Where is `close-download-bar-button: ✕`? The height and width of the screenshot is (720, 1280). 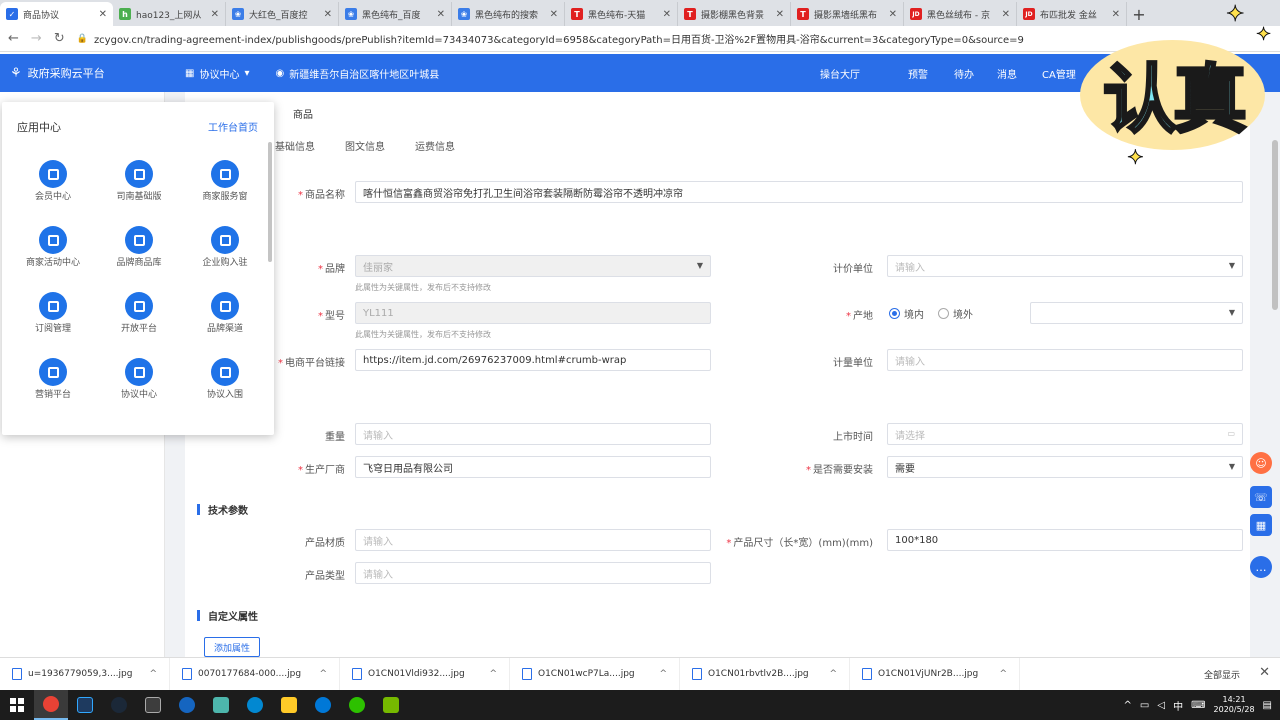
close-download-bar-button: ✕ is located at coordinates (1264, 672).